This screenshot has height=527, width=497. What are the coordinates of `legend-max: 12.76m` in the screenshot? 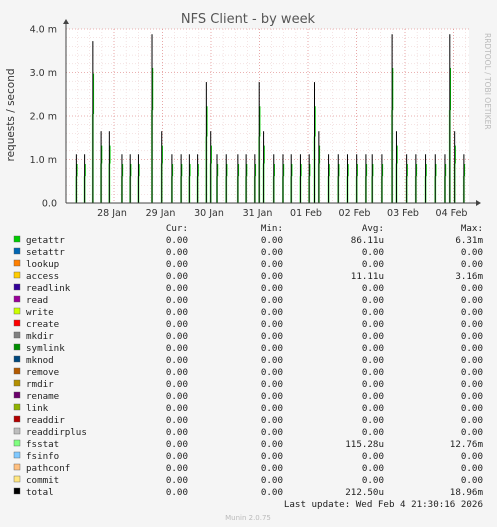 It's located at (467, 444).